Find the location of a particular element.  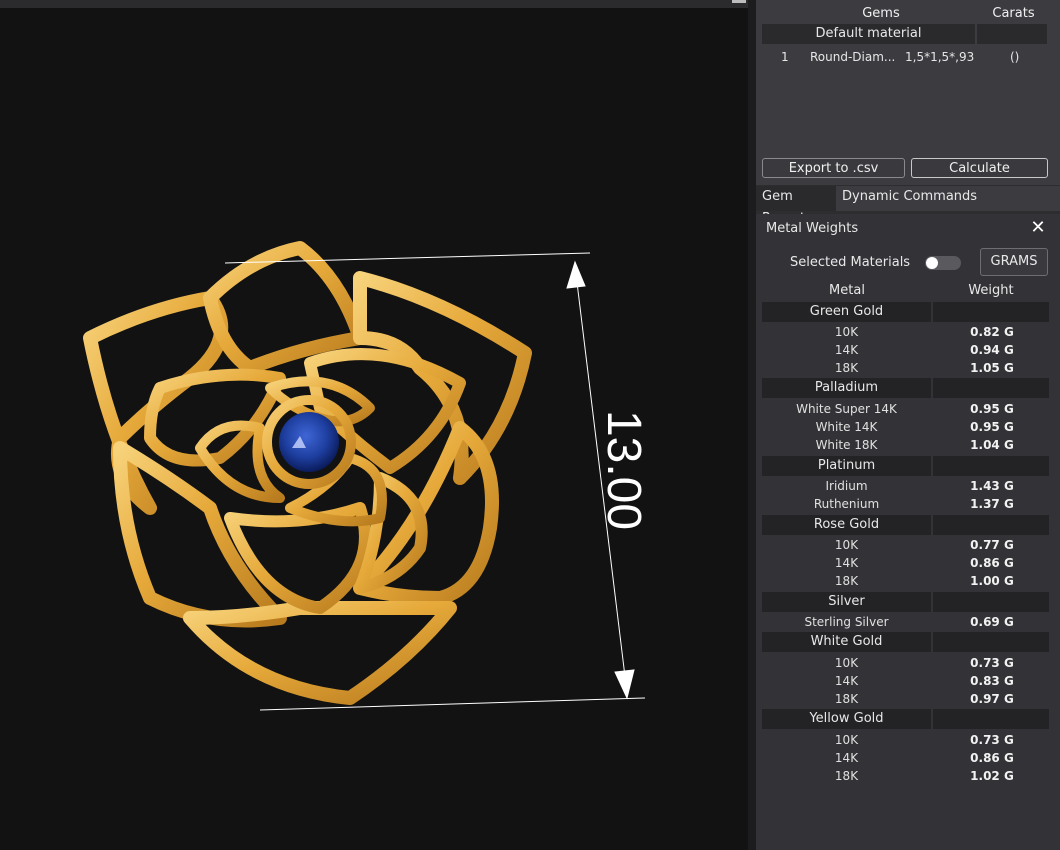

tab-dynamic-commands: Dynamic Commands is located at coordinates (948, 198).